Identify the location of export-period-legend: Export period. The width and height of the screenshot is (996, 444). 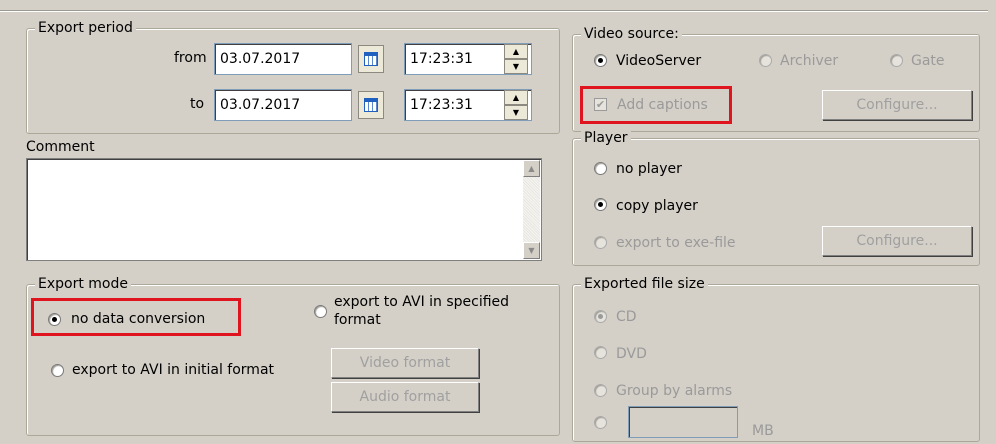
(85, 28).